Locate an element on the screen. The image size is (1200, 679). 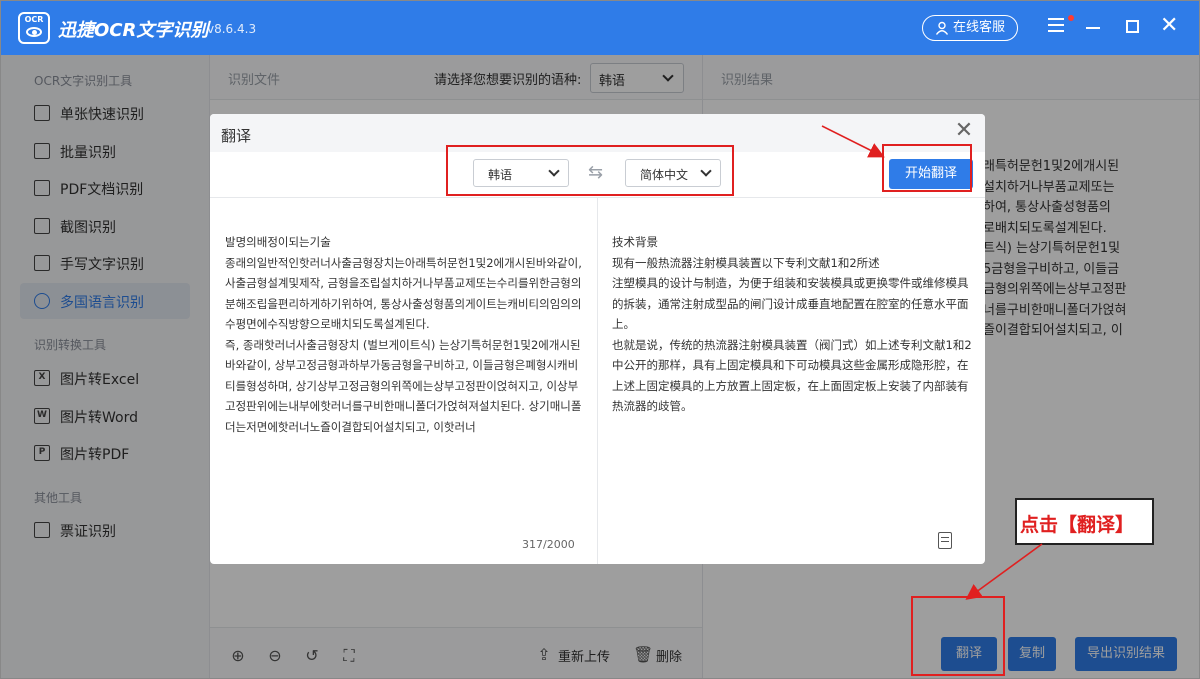
close-icon: ✕ is located at coordinates (964, 131).